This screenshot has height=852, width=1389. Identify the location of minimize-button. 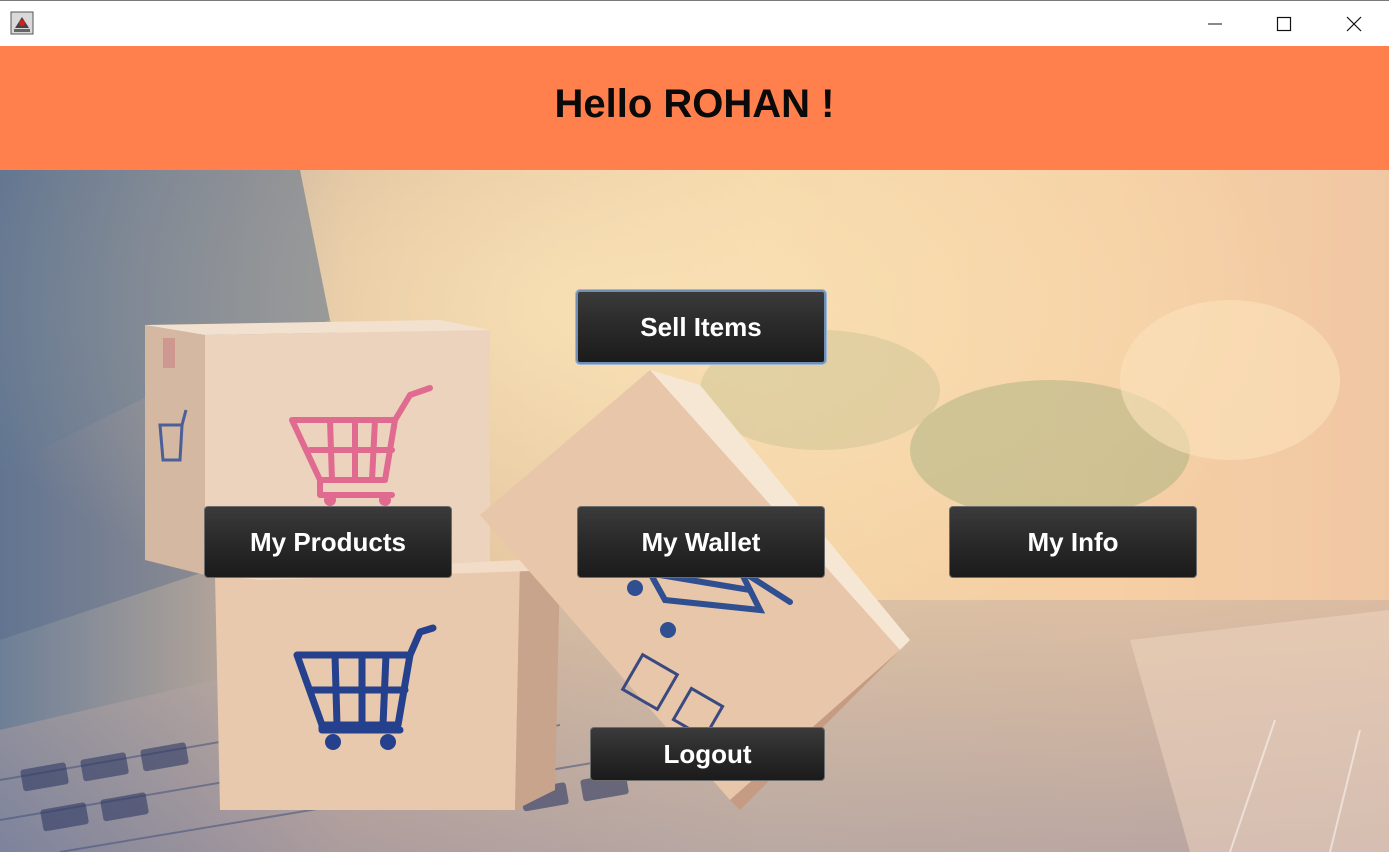
(1215, 24).